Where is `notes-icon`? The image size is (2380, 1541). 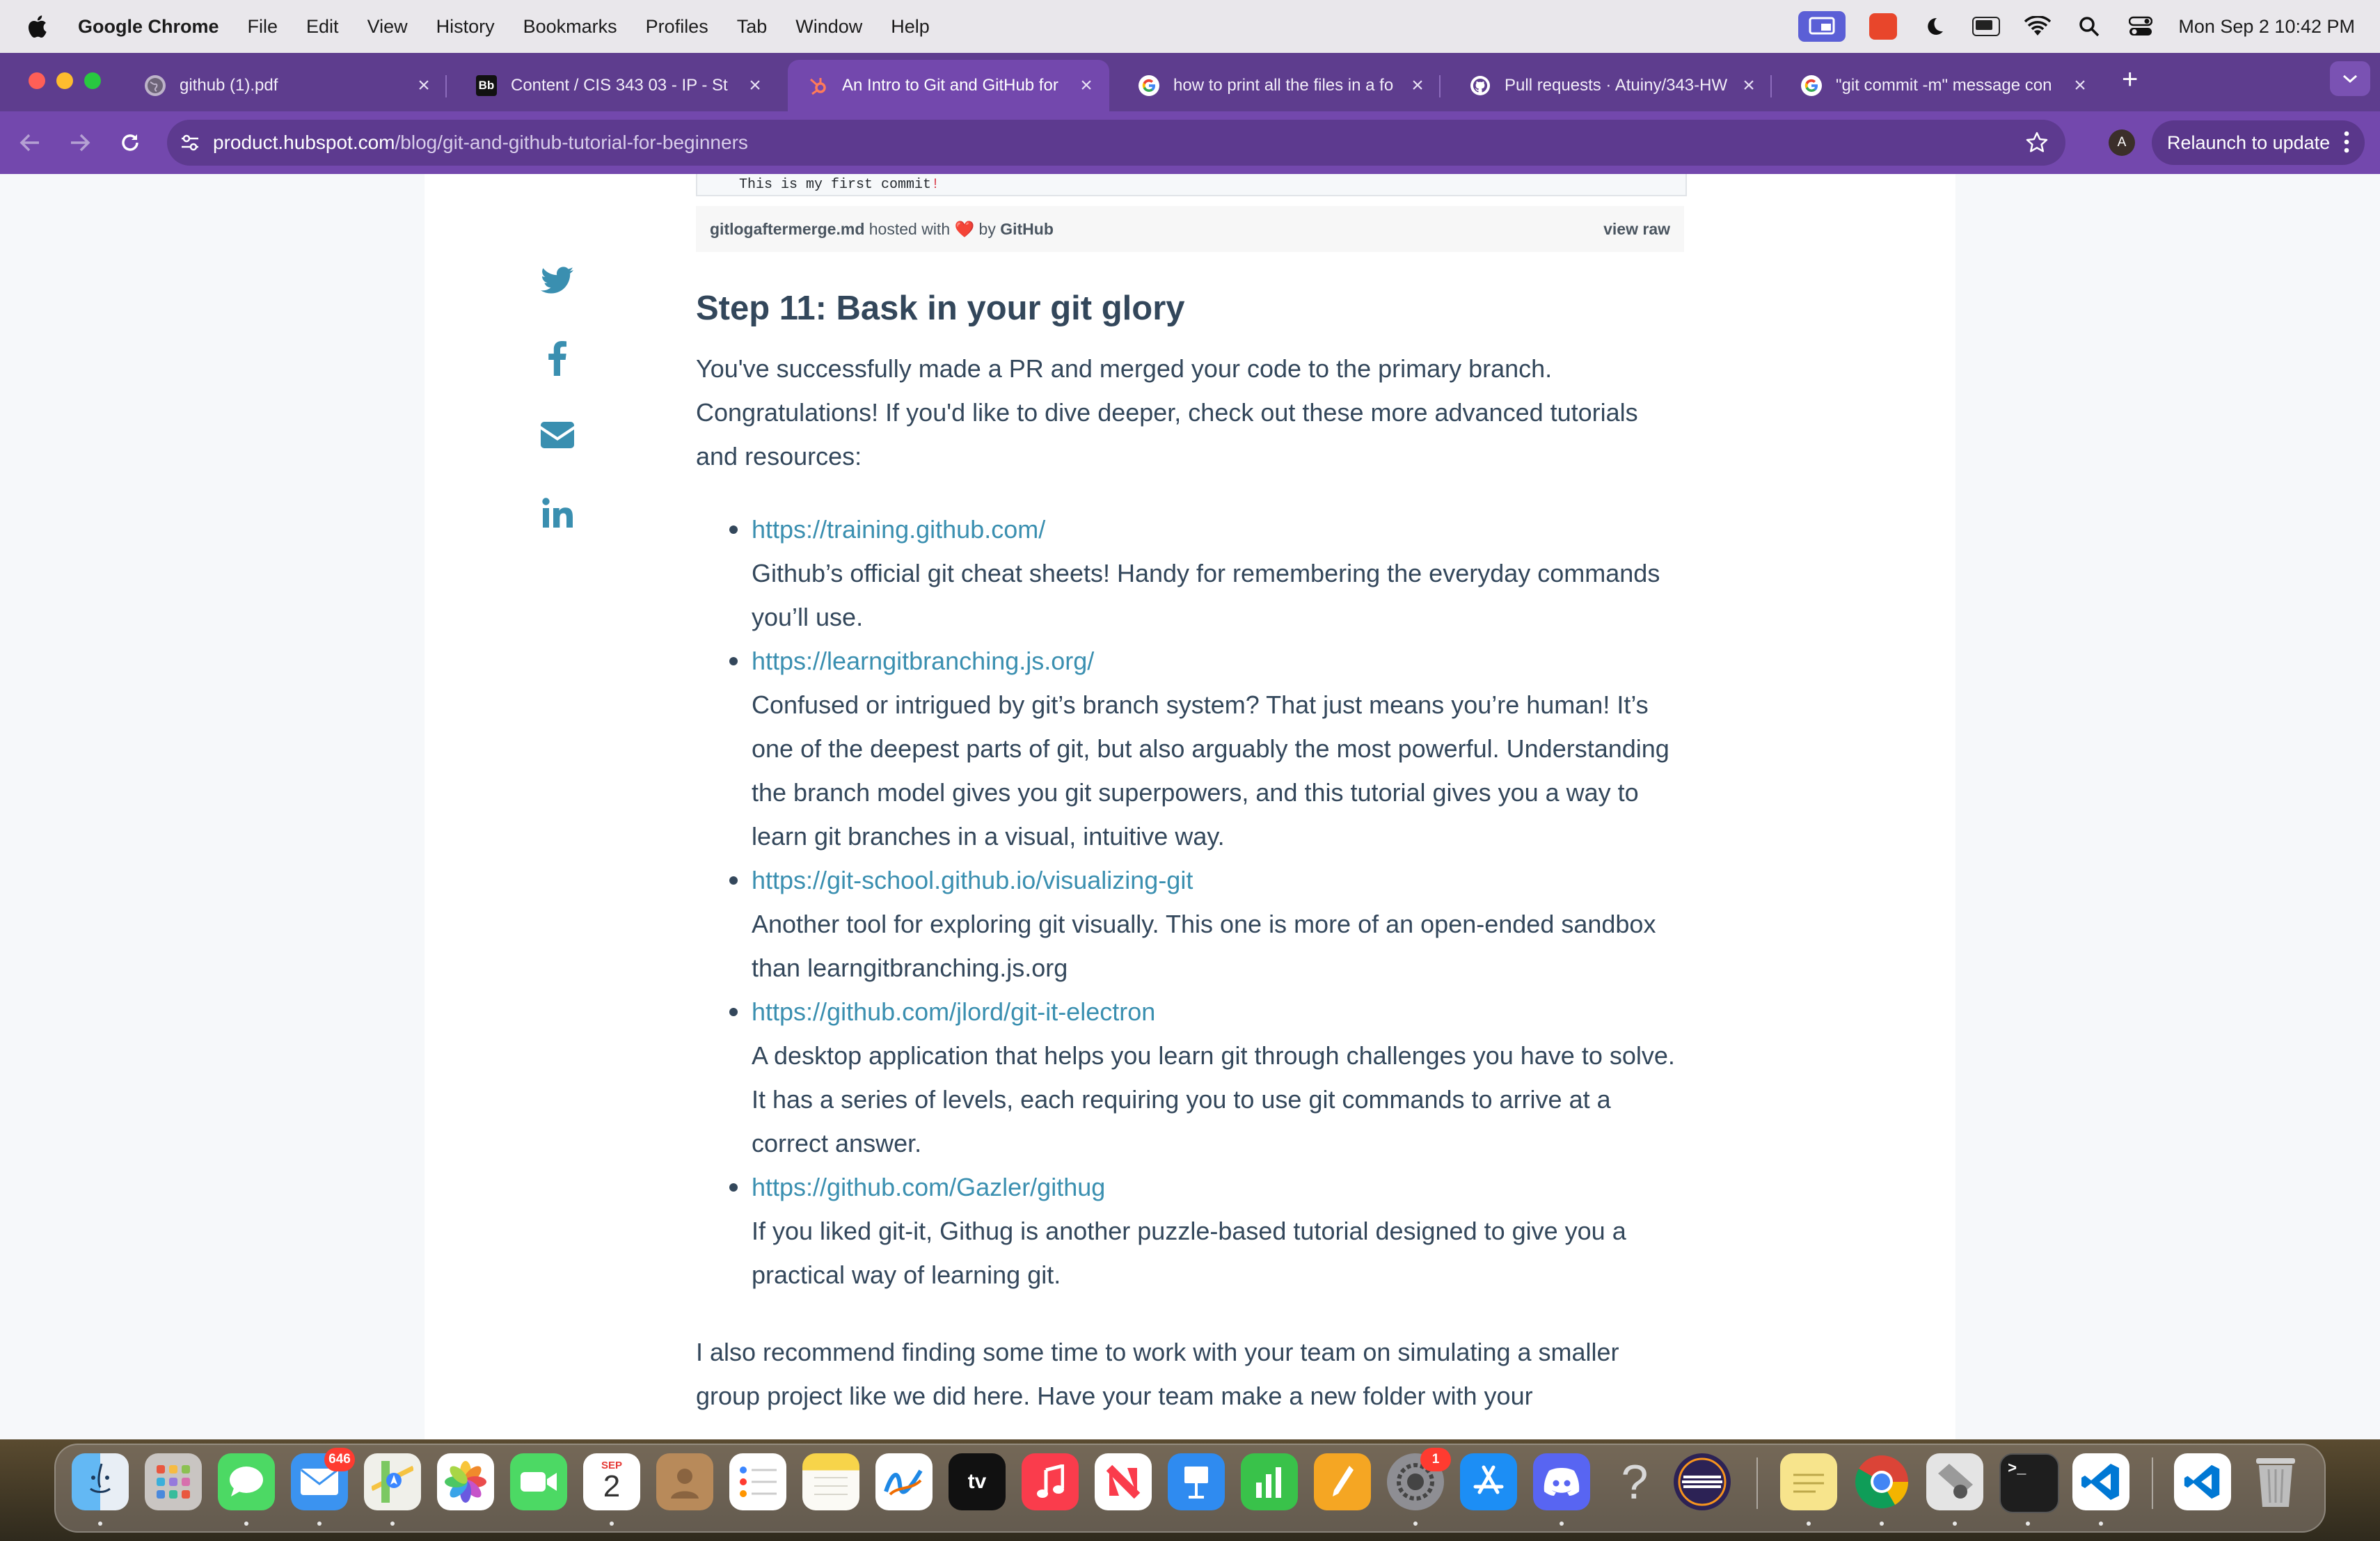
notes-icon is located at coordinates (830, 1481).